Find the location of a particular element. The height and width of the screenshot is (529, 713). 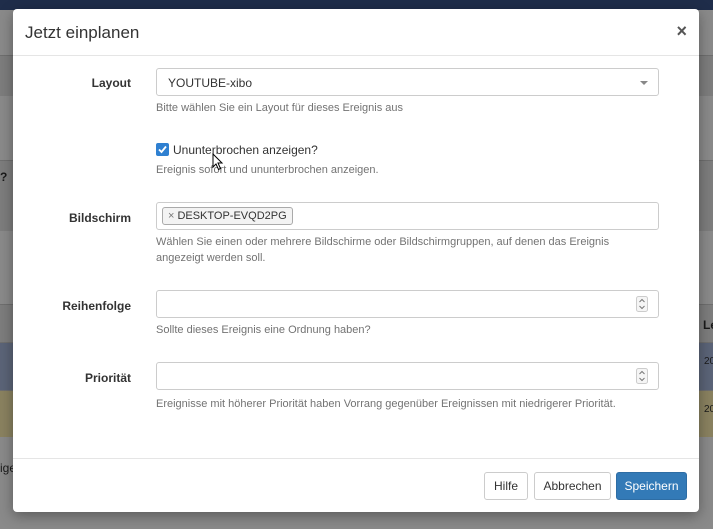

priority-input is located at coordinates (407, 376).